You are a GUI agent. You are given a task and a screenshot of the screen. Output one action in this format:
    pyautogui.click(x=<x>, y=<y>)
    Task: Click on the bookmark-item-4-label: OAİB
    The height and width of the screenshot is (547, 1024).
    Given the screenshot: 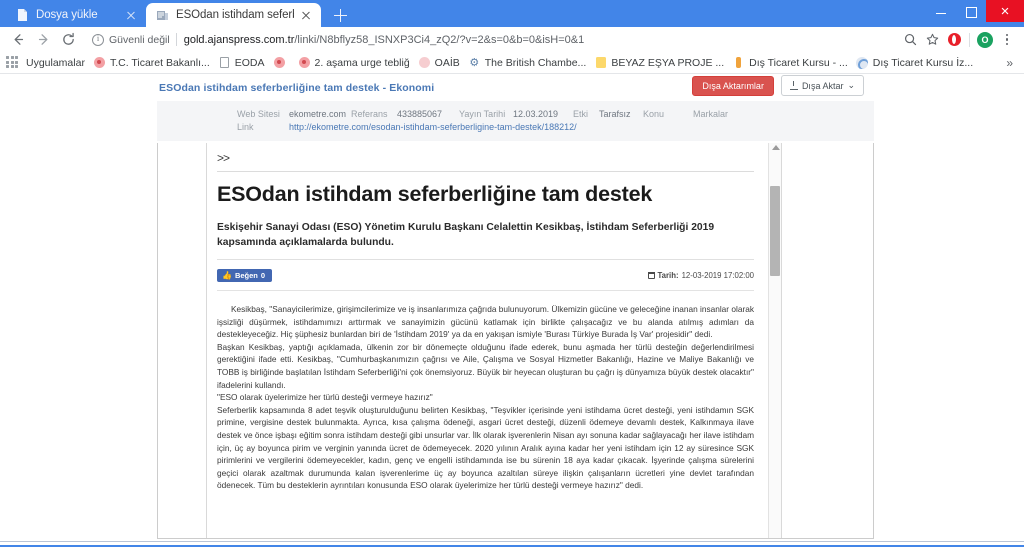 What is the action you would take?
    pyautogui.click(x=447, y=62)
    